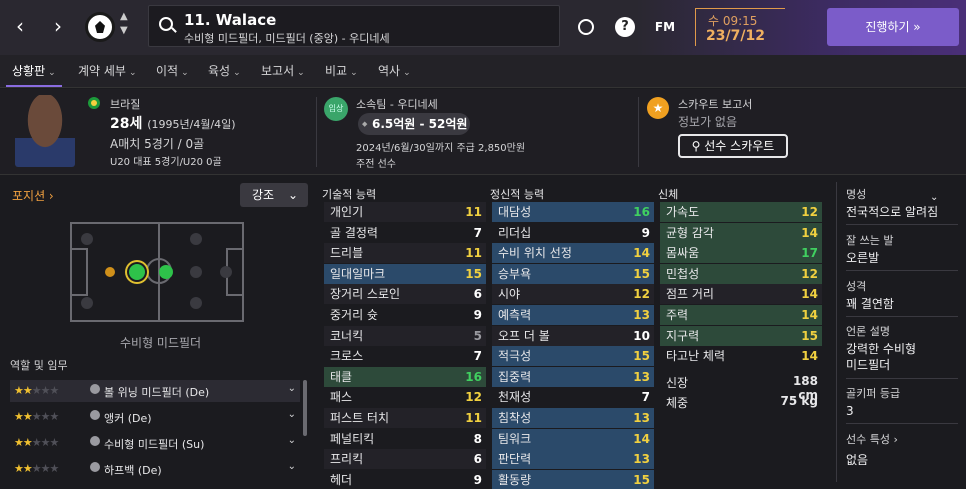 The image size is (966, 489). What do you see at coordinates (809, 212) in the screenshot?
I see `attribute-value: 12` at bounding box center [809, 212].